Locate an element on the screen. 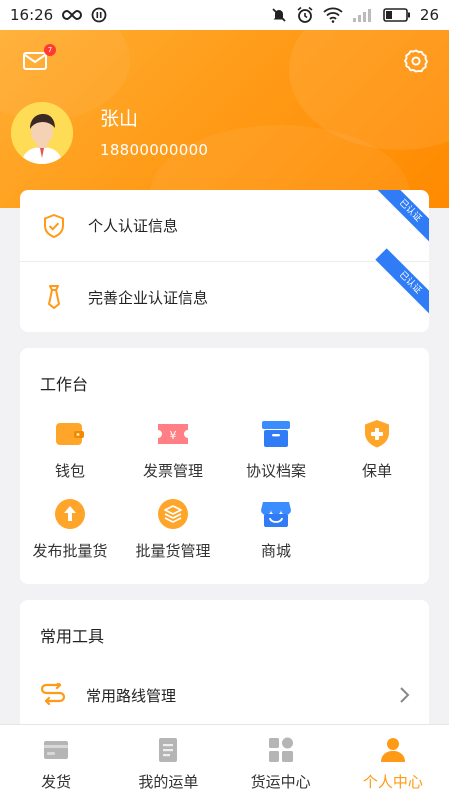  tab-label: 我的运单 is located at coordinates (168, 782).